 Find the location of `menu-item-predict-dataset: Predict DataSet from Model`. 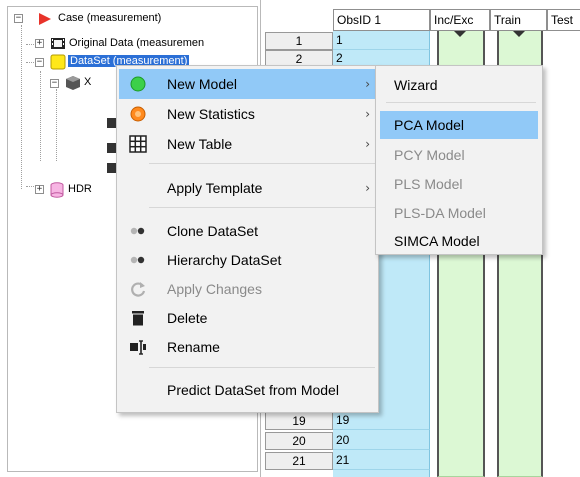

menu-item-predict-dataset: Predict DataSet from Model is located at coordinates (247, 390).